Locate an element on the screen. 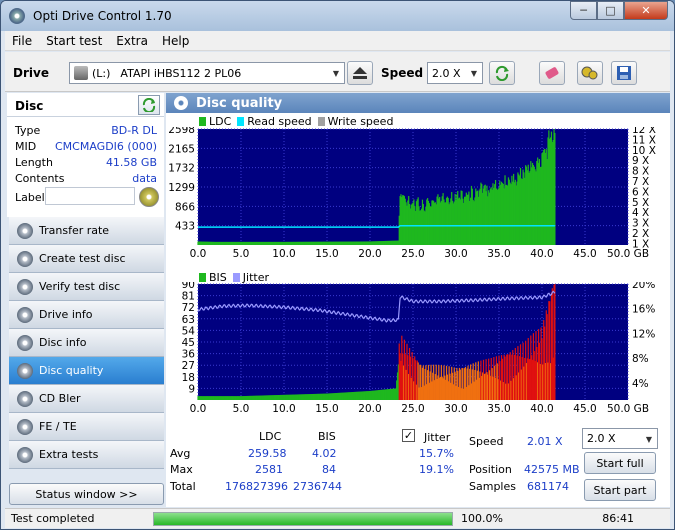  disc-panel-header: Disc is located at coordinates (85, 105).